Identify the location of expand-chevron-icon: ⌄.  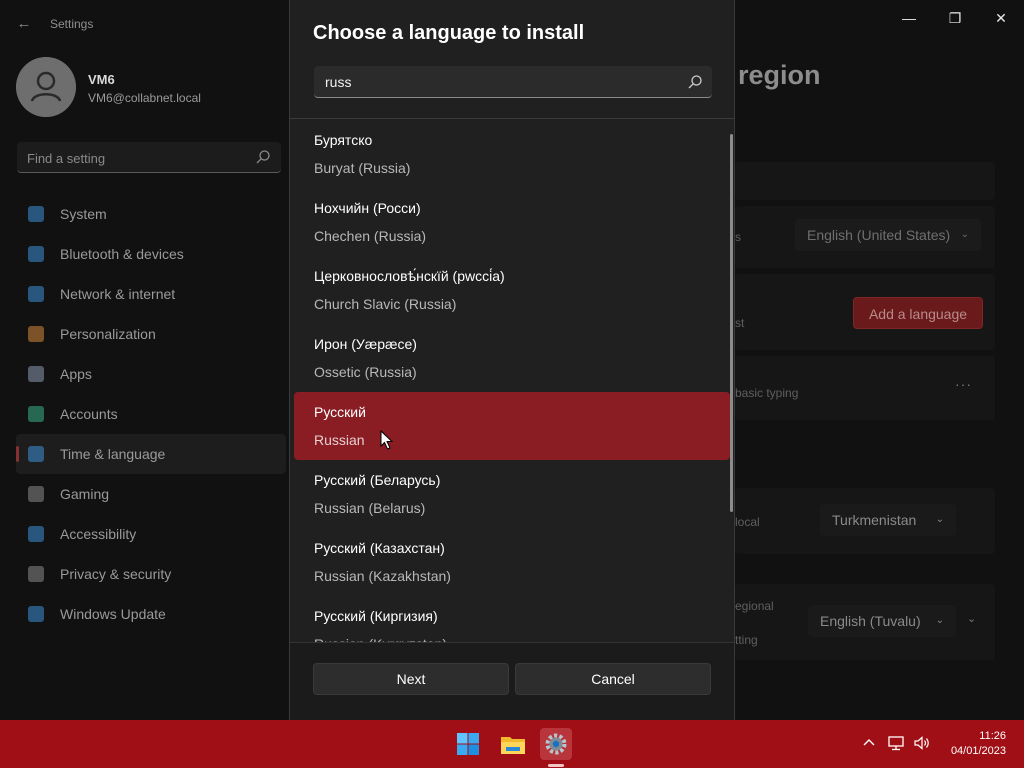
(971, 618).